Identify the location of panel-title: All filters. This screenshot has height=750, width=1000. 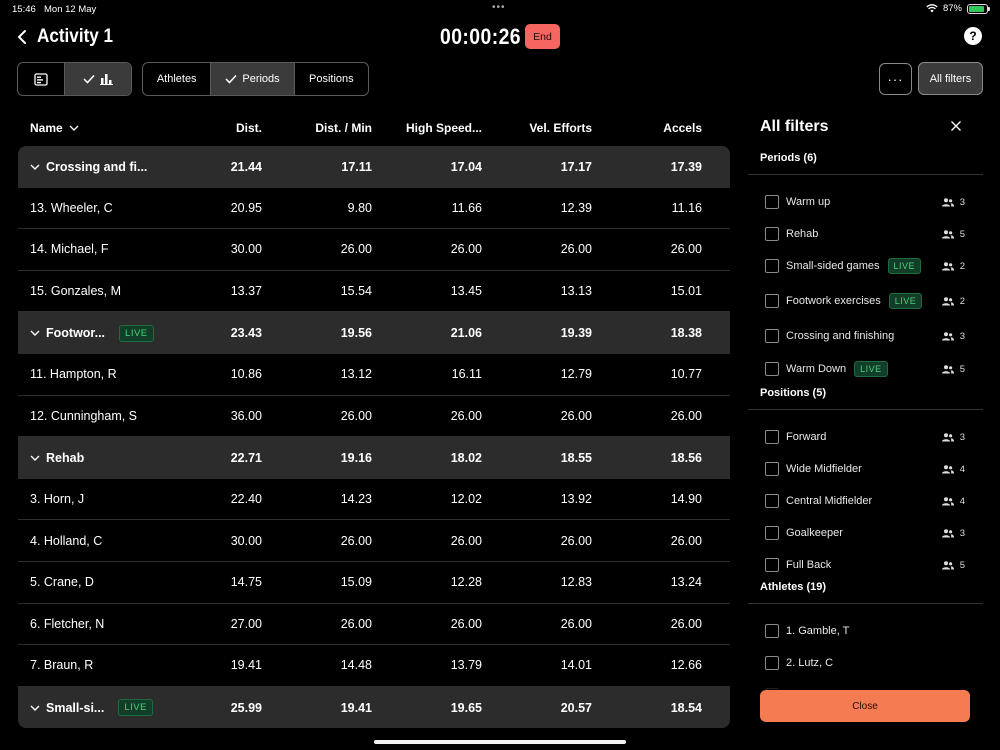
(794, 126).